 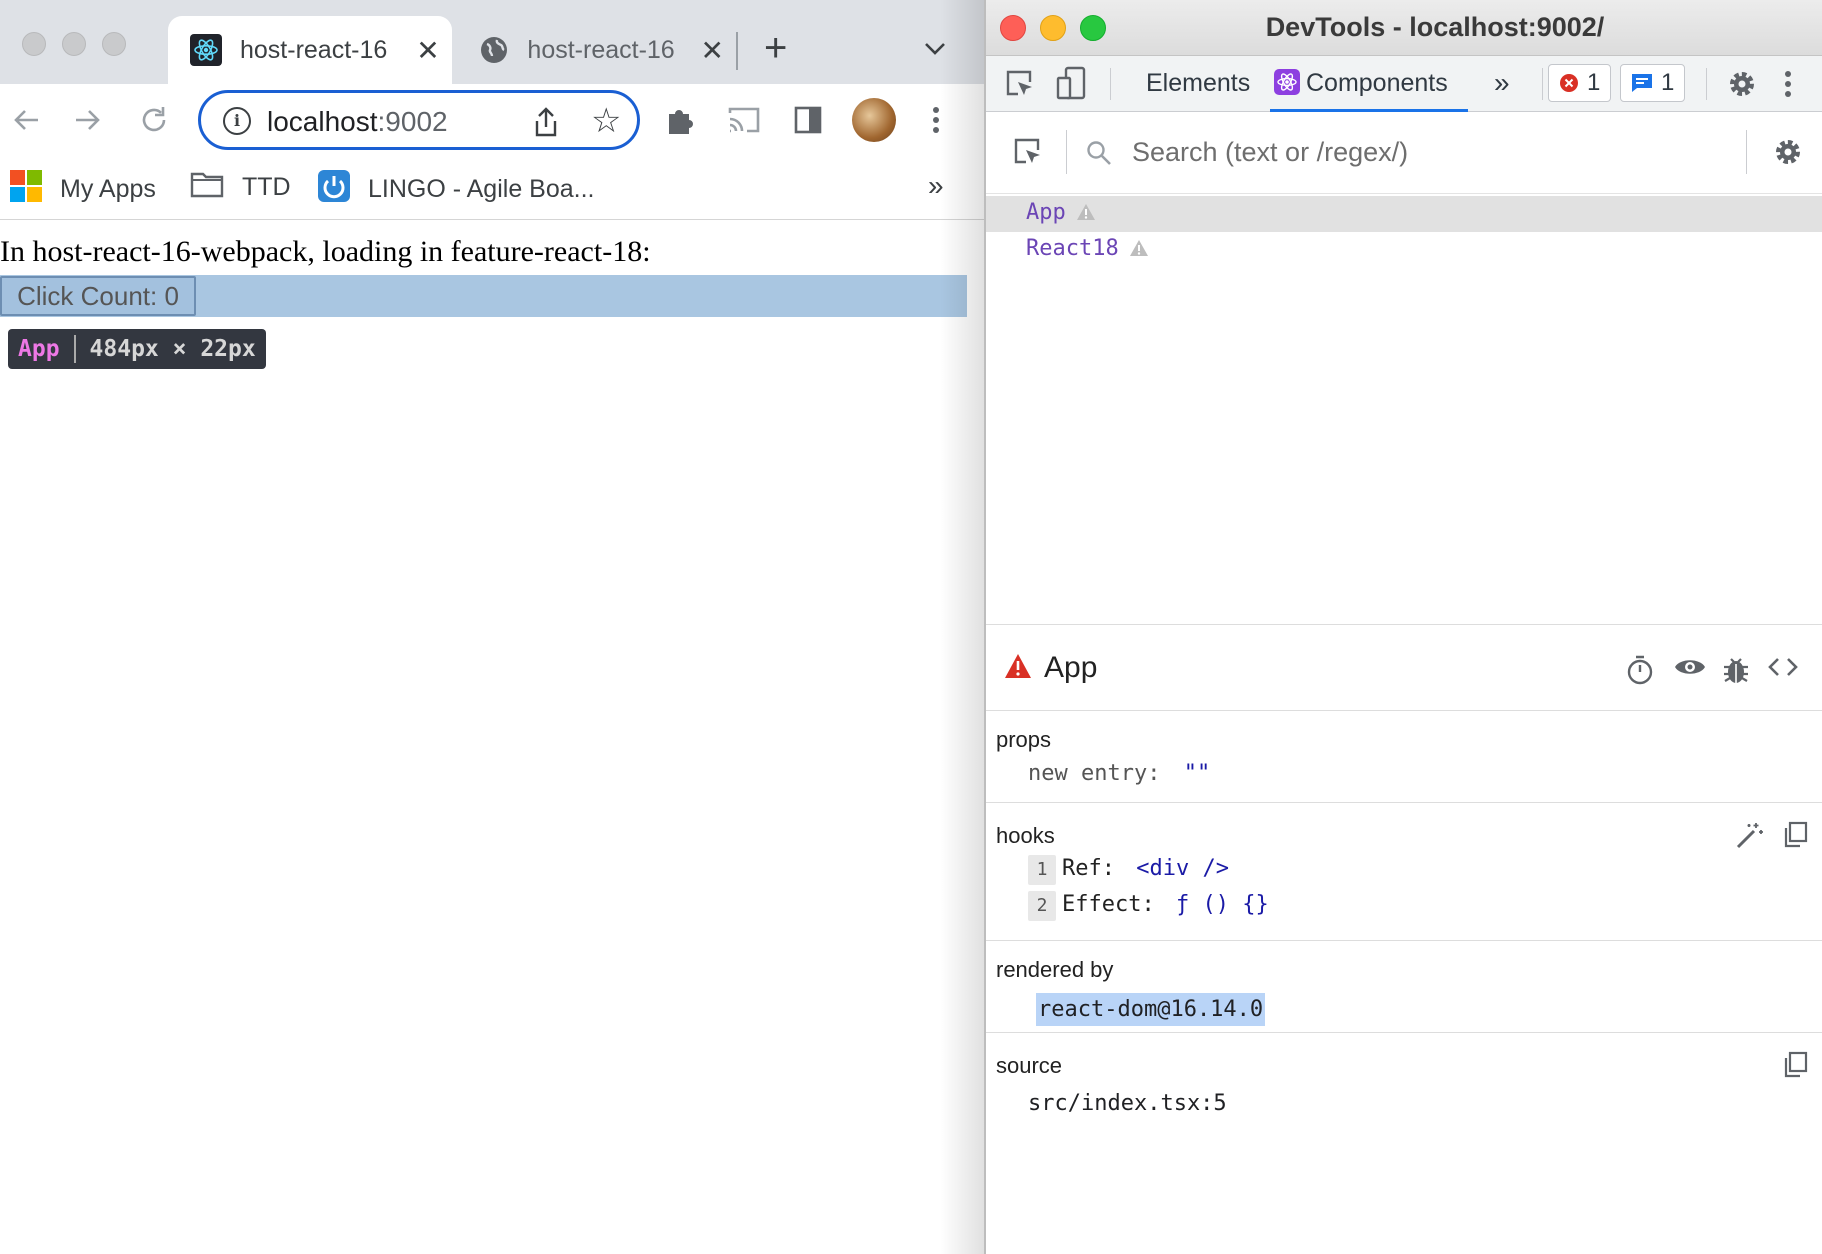 What do you see at coordinates (546, 124) in the screenshot?
I see `share-icon` at bounding box center [546, 124].